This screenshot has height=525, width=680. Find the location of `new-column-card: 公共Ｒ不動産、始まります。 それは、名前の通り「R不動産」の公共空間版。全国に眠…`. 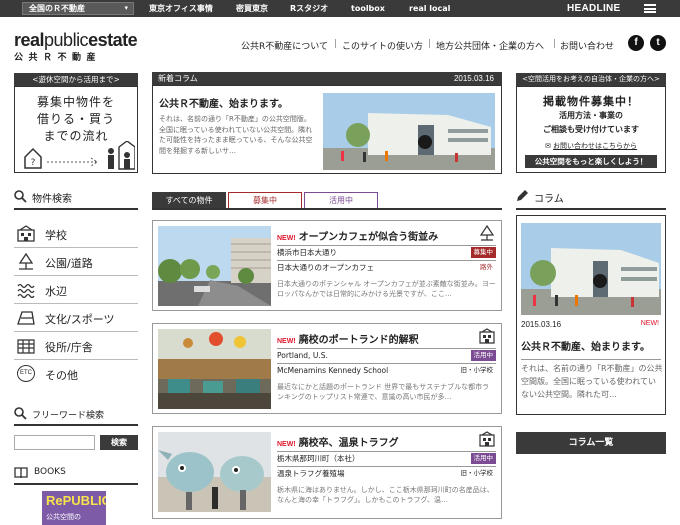

new-column-card: 公共Ｒ不動産、始まります。 それは、名前の通り「R不動産」の公共空間版。全国に眠… is located at coordinates (327, 129).